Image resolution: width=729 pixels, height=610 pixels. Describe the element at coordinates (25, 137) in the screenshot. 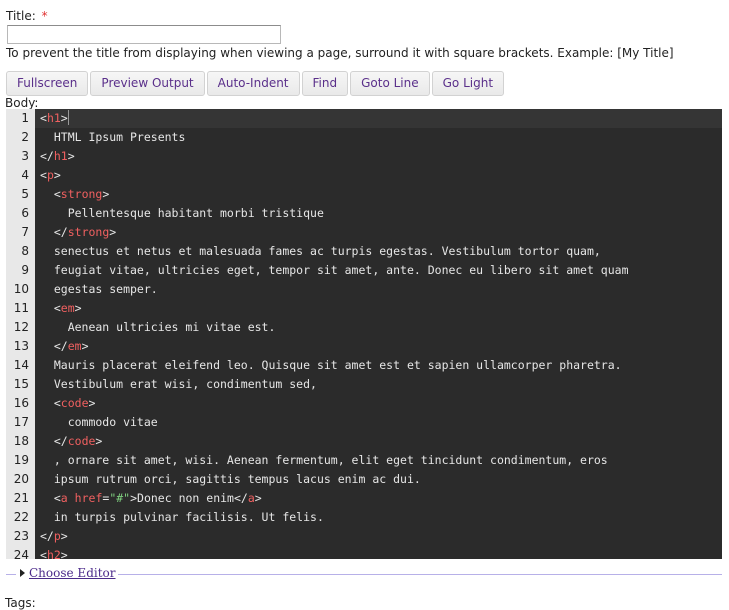

I see `line-number: 2` at that location.